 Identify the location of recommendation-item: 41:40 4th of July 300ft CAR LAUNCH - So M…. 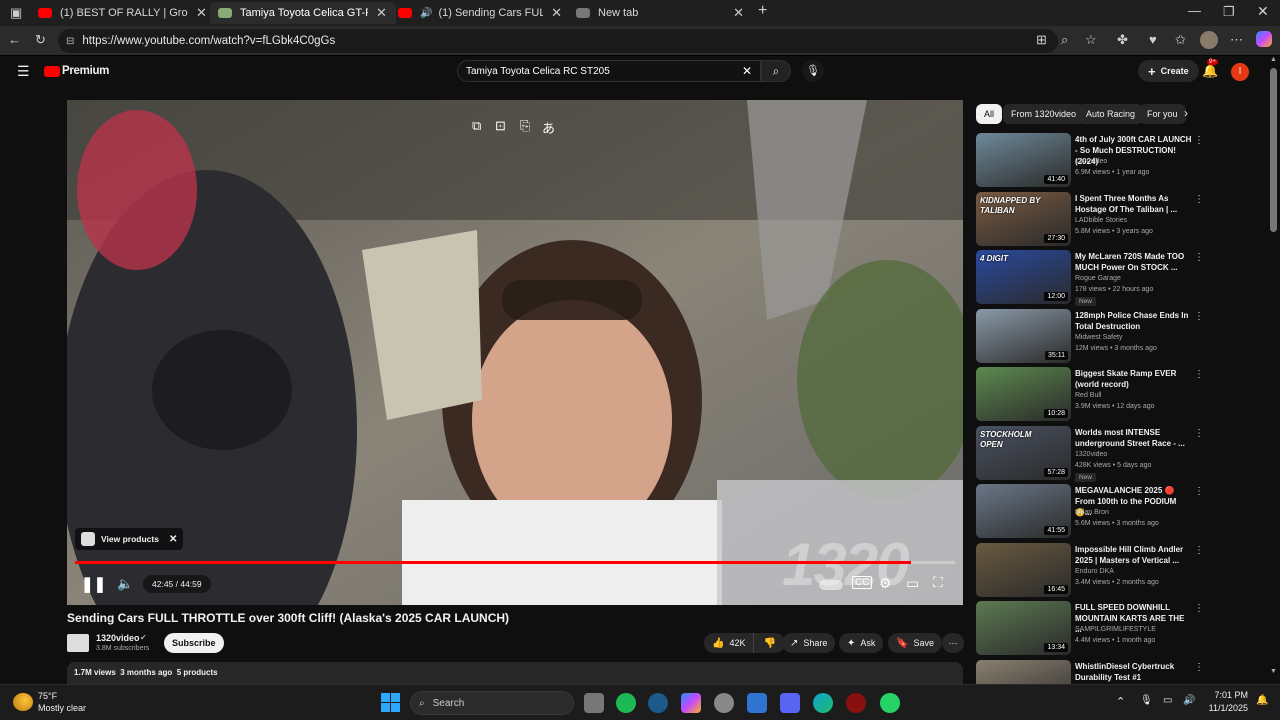
(1091, 160).